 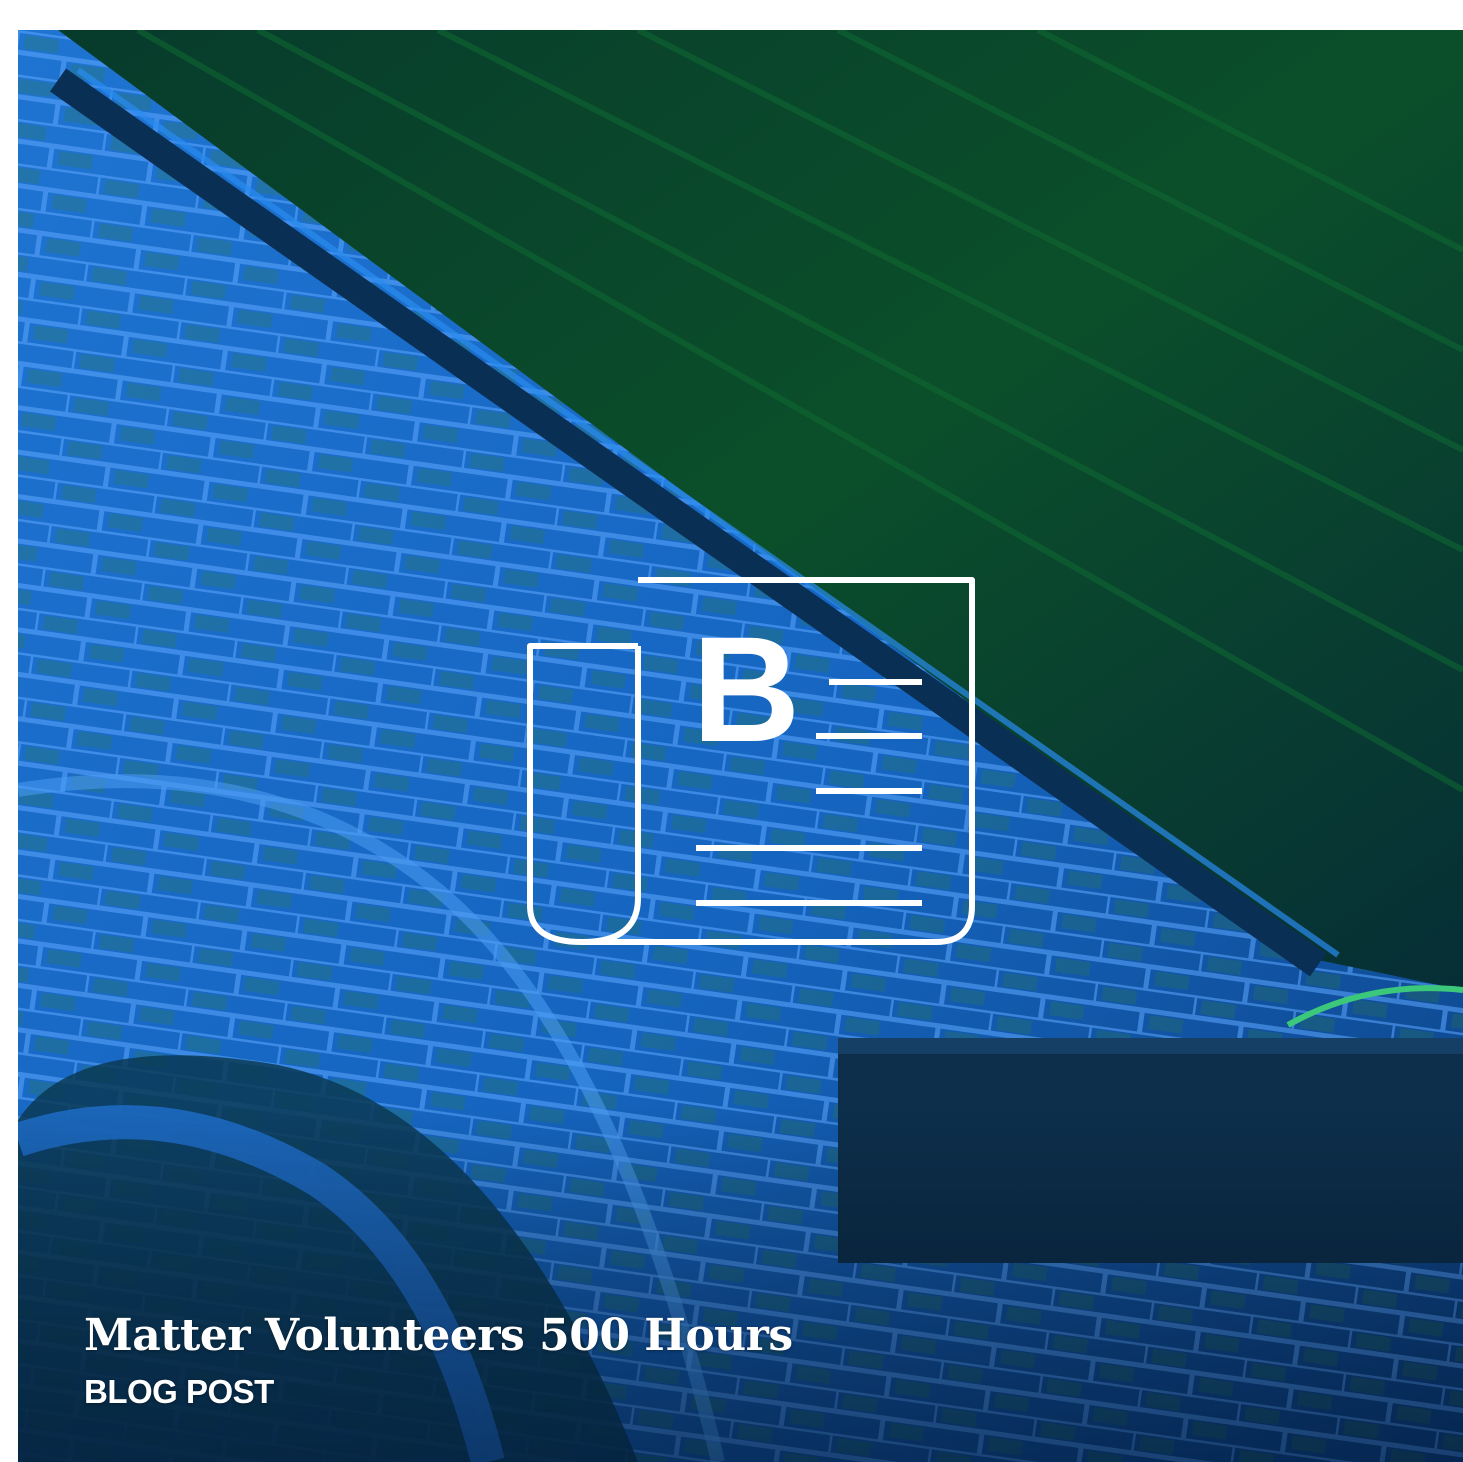 I want to click on content-type-label: BLOG POST, so click(x=179, y=1391).